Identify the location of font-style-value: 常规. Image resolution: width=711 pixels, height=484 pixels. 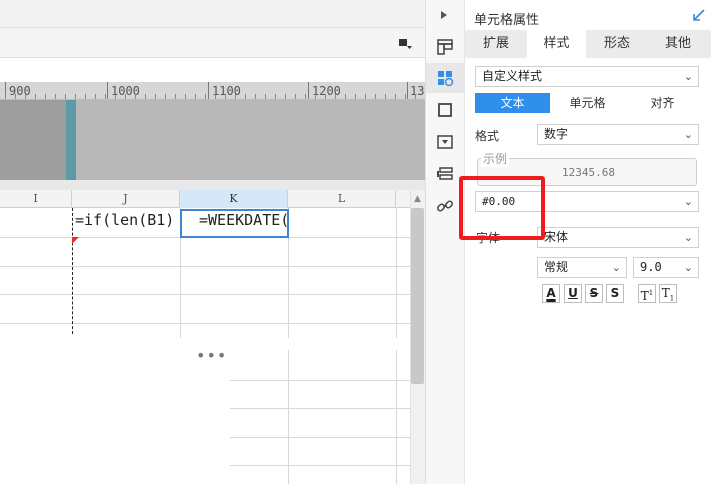
(556, 267).